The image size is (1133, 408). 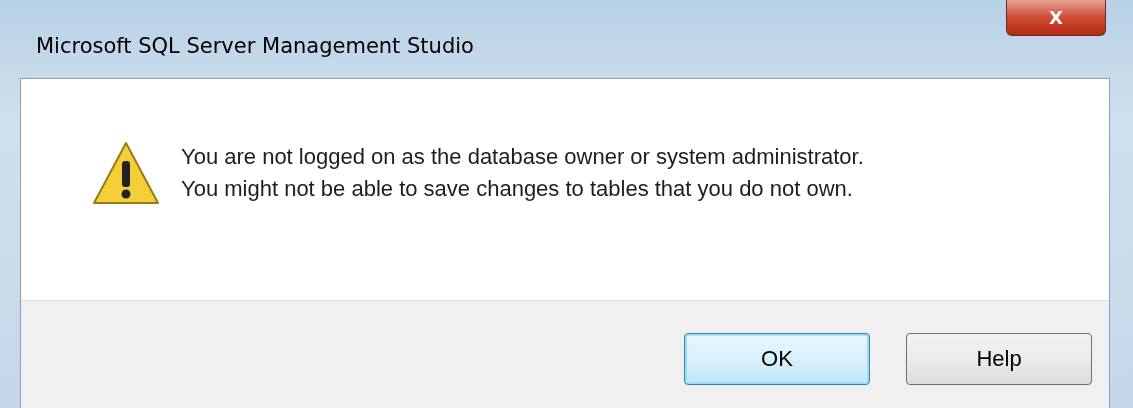 I want to click on help-button: Help, so click(x=999, y=359).